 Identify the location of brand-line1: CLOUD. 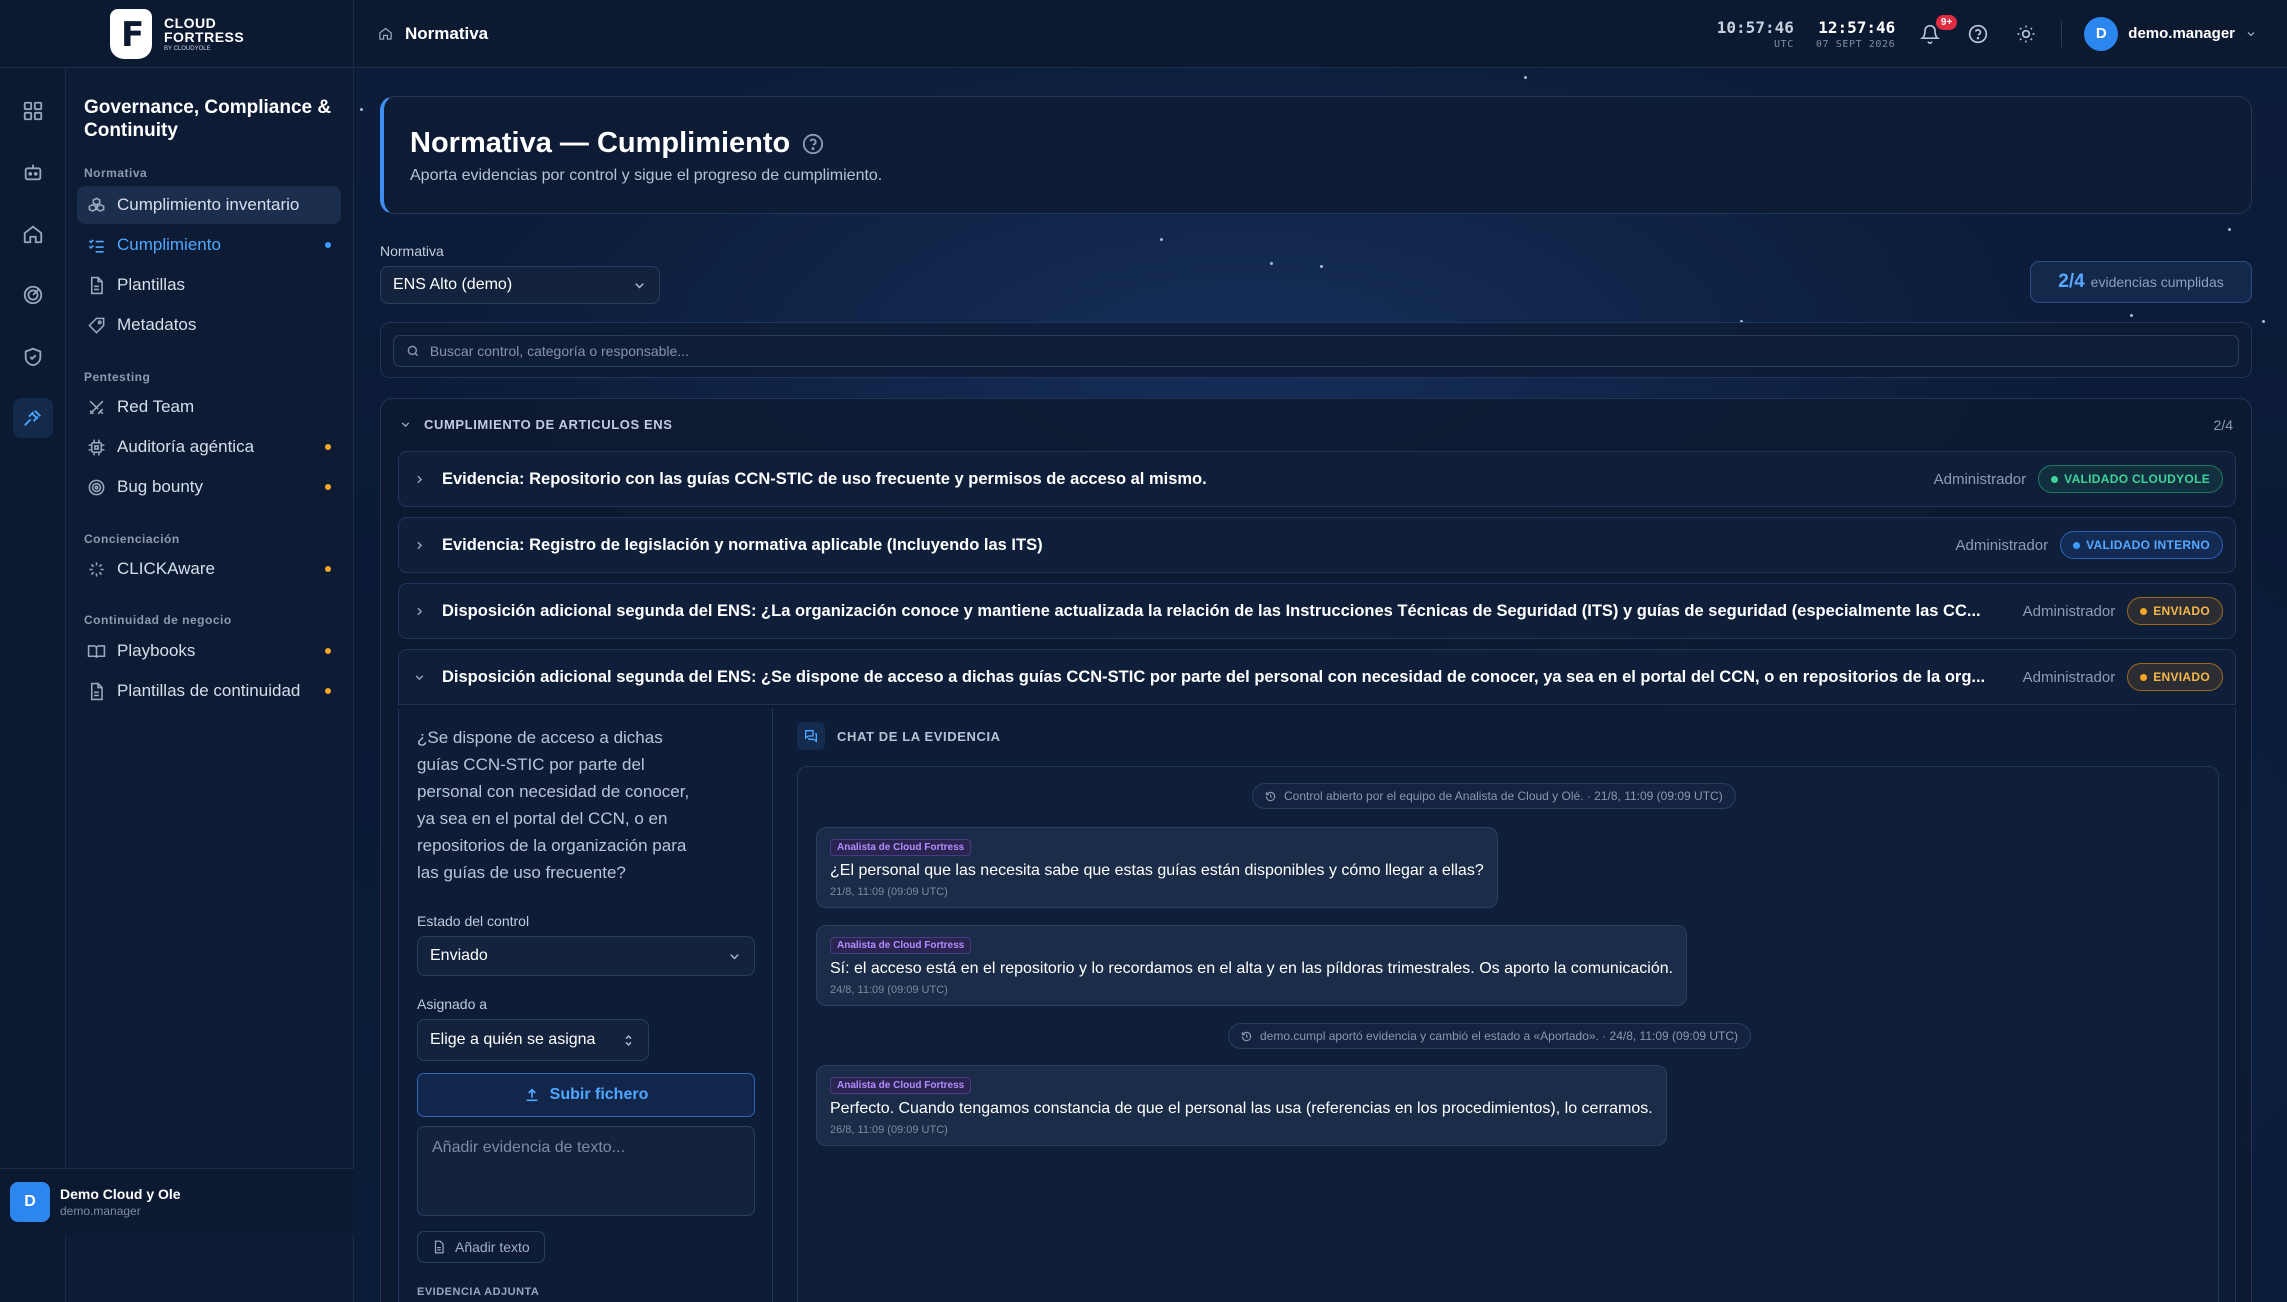
(190, 22).